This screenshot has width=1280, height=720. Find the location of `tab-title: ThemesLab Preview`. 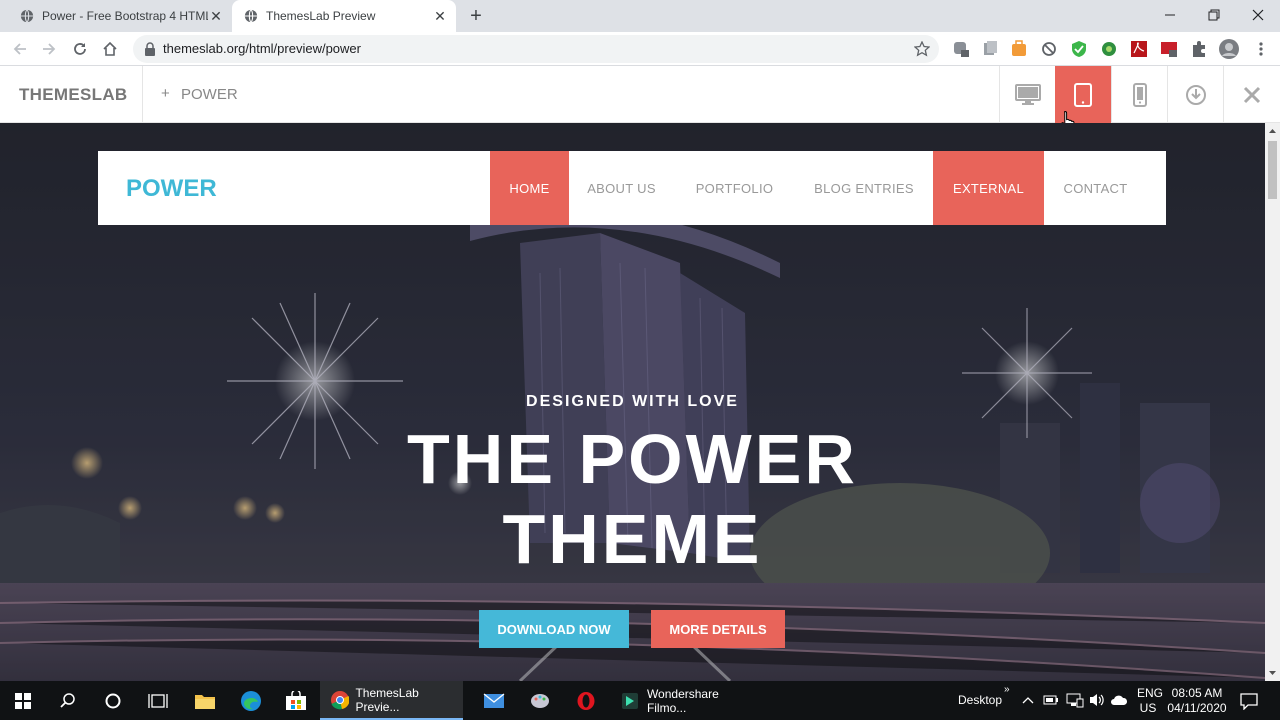

tab-title: ThemesLab Preview is located at coordinates (321, 16).